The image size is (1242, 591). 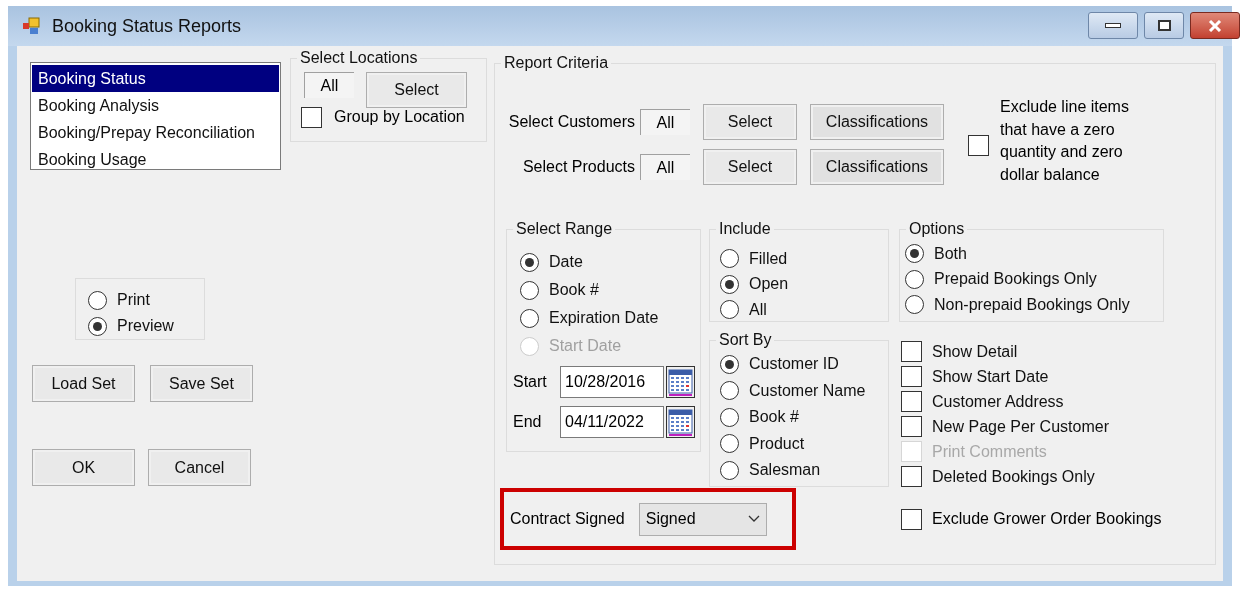 I want to click on radio-label: Non-prepaid Bookings Only, so click(x=1032, y=304).